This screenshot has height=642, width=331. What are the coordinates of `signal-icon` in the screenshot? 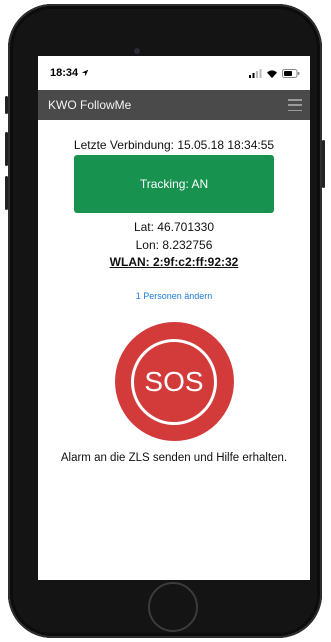 It's located at (255, 73).